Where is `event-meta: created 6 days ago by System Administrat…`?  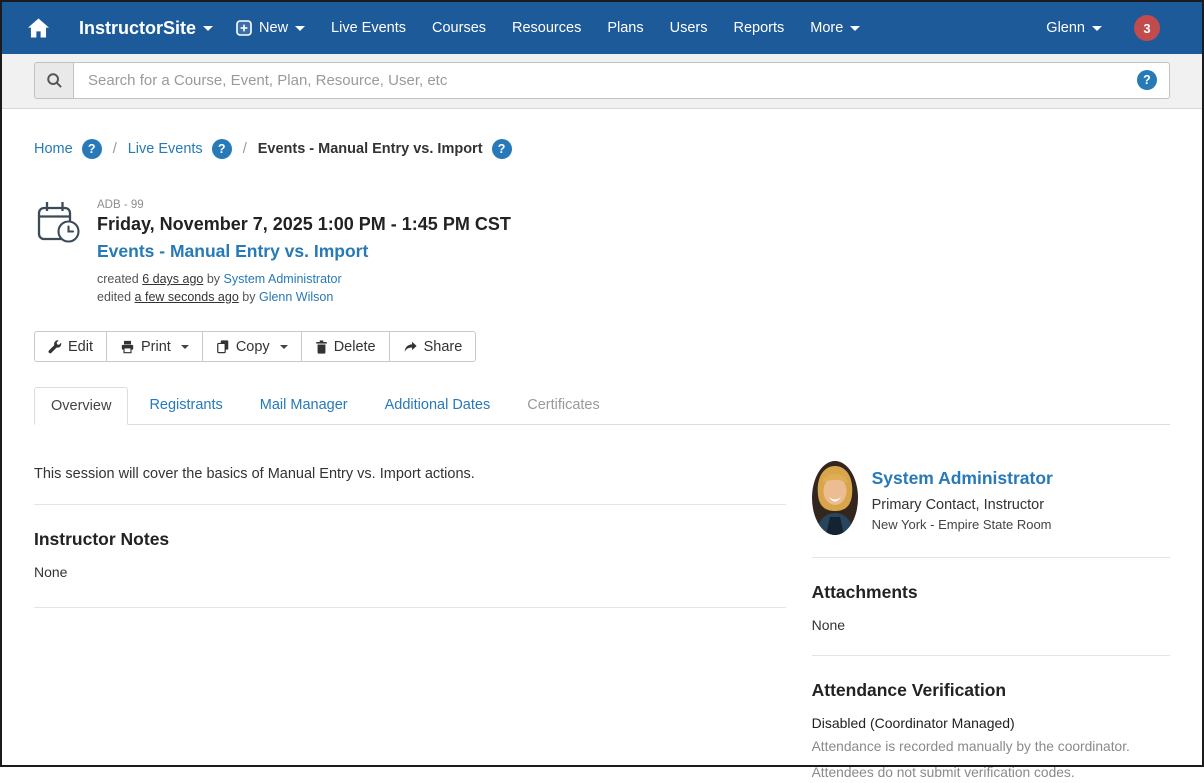
event-meta: created 6 days ago by System Administrat… is located at coordinates (304, 288).